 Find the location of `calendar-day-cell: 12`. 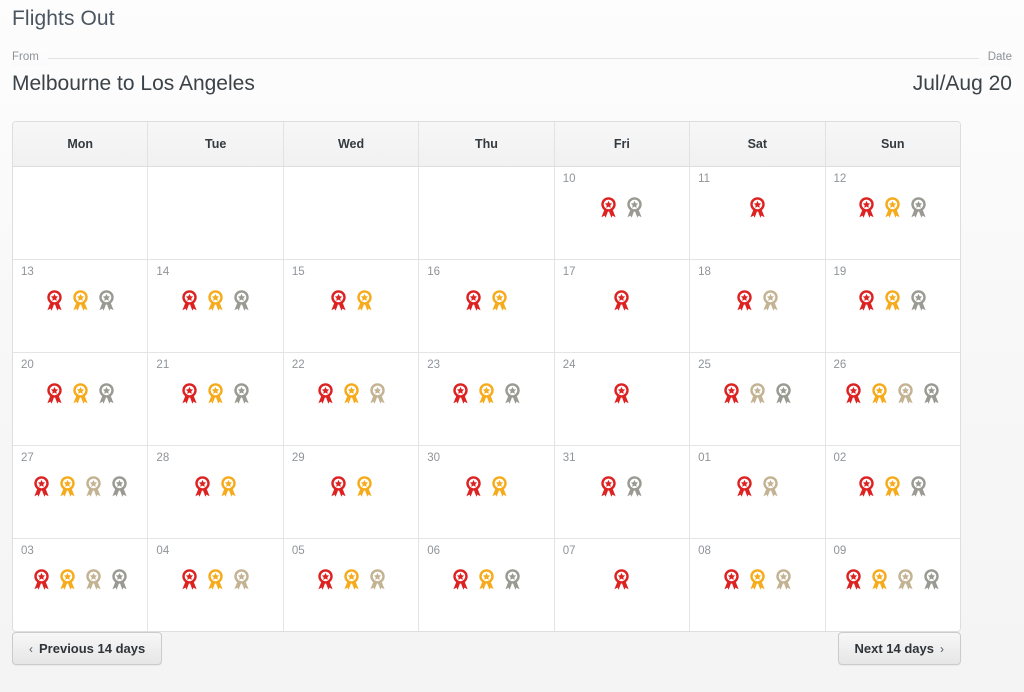

calendar-day-cell: 12 is located at coordinates (892, 213).